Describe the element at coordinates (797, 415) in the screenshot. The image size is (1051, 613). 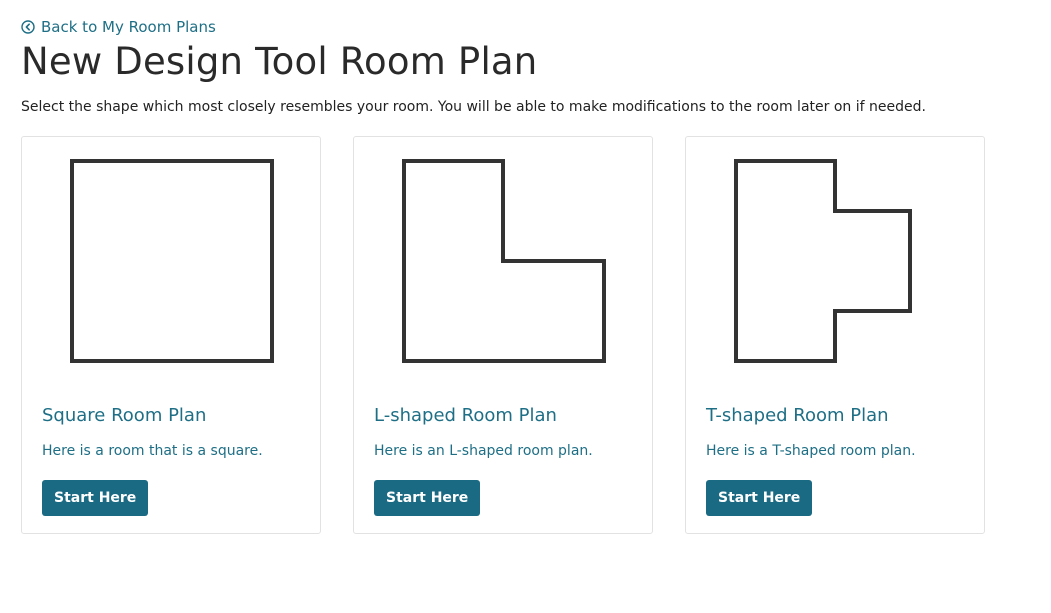
I see `card-title: T-shaped Room Plan` at that location.